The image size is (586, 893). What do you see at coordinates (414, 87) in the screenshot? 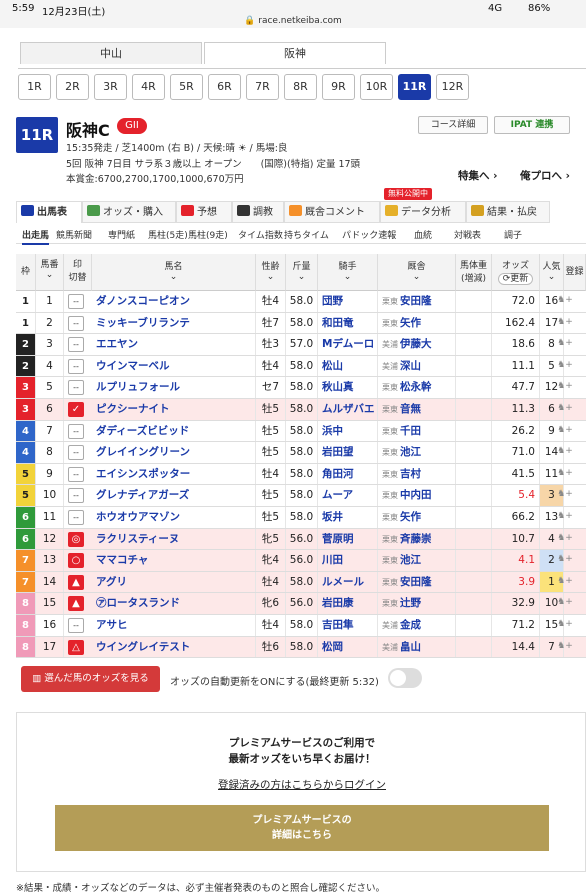
I see `race-button: 11R` at bounding box center [414, 87].